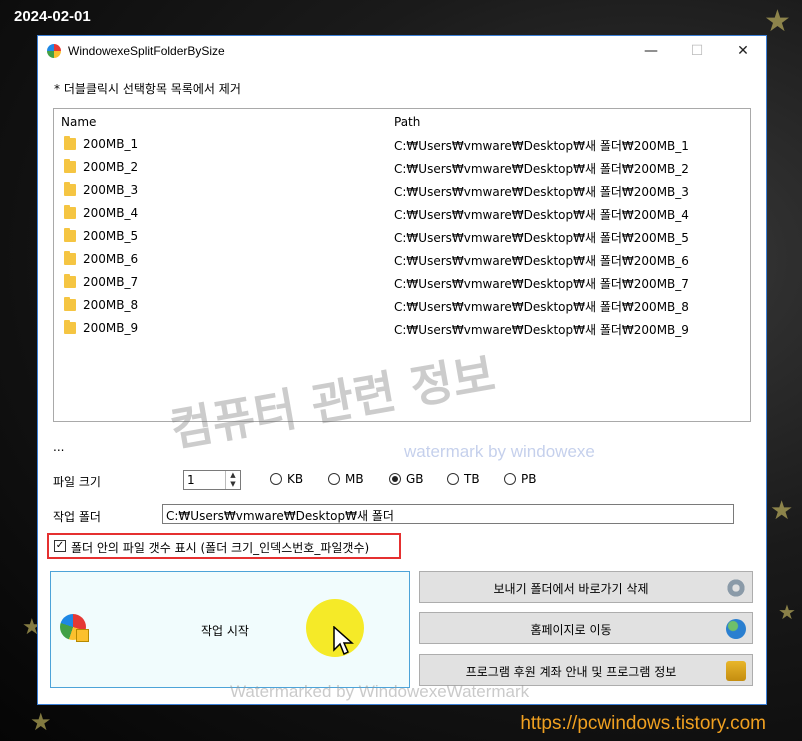 Image resolution: width=802 pixels, height=741 pixels. Describe the element at coordinates (295, 479) in the screenshot. I see `radio-label: KB` at that location.